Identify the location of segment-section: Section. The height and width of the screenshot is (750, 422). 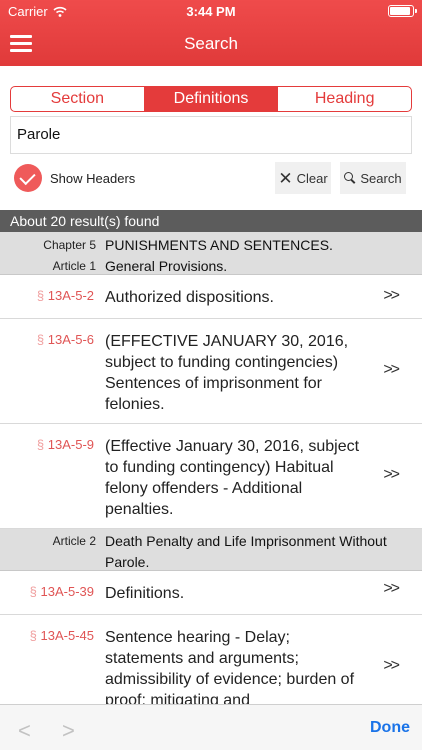
(78, 99).